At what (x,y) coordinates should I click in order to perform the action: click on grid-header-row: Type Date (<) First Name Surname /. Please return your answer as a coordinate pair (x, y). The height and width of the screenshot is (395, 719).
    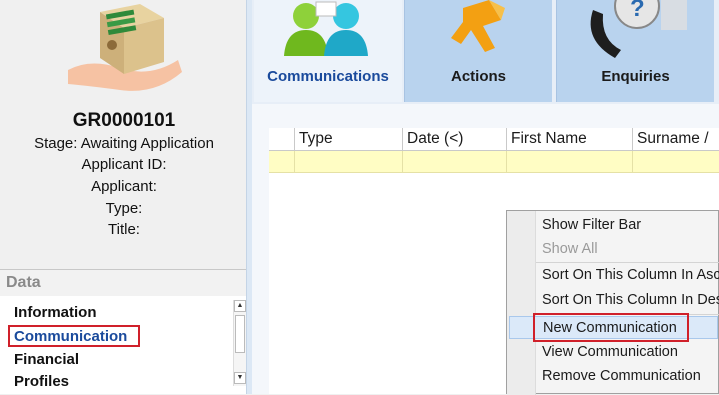
    Looking at the image, I should click on (494, 139).